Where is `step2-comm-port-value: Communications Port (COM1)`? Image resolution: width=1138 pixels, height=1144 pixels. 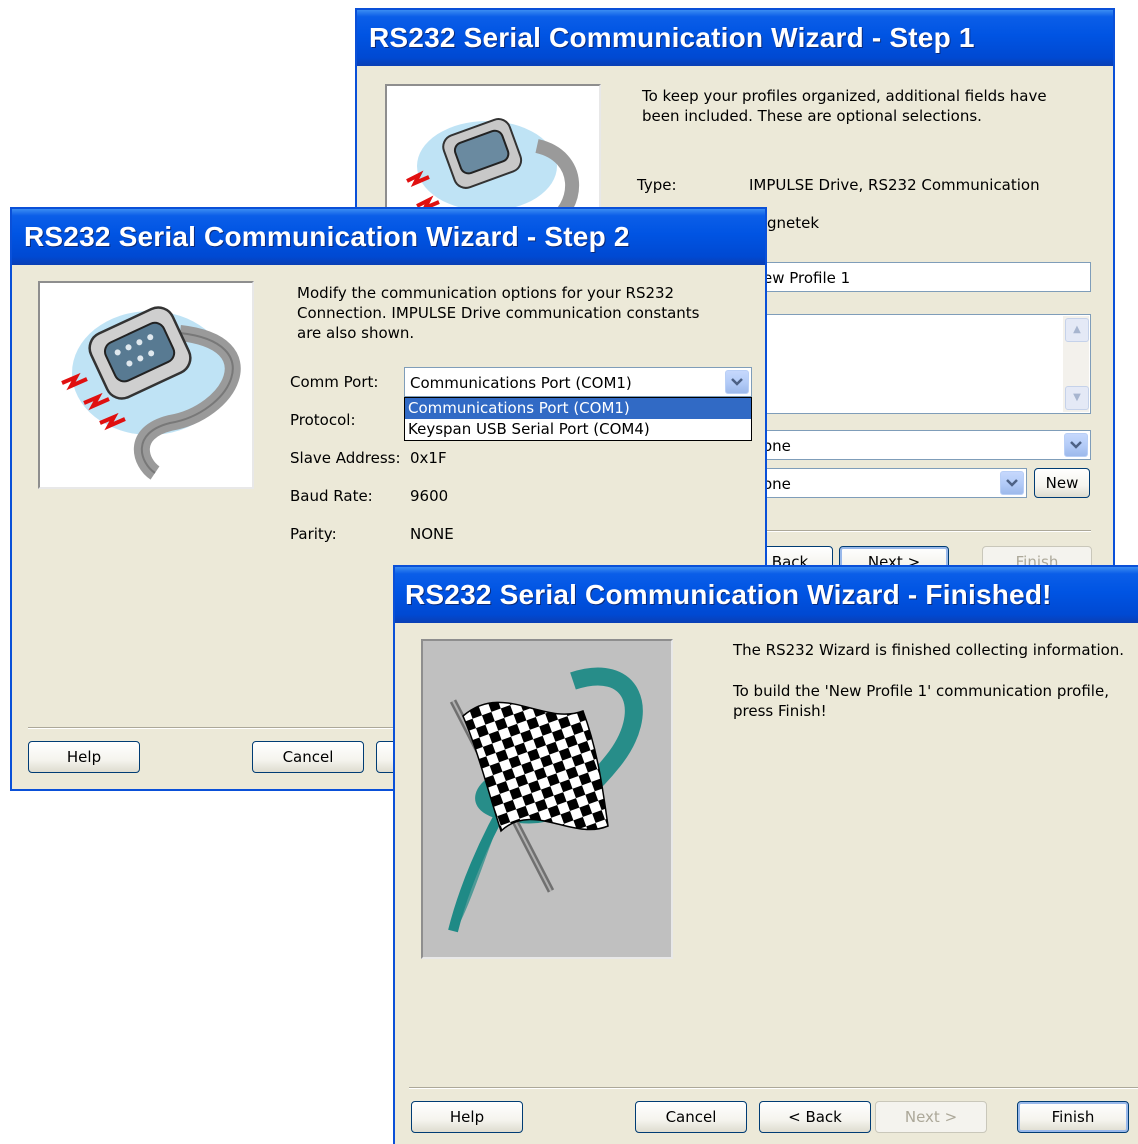 step2-comm-port-value: Communications Port (COM1) is located at coordinates (521, 383).